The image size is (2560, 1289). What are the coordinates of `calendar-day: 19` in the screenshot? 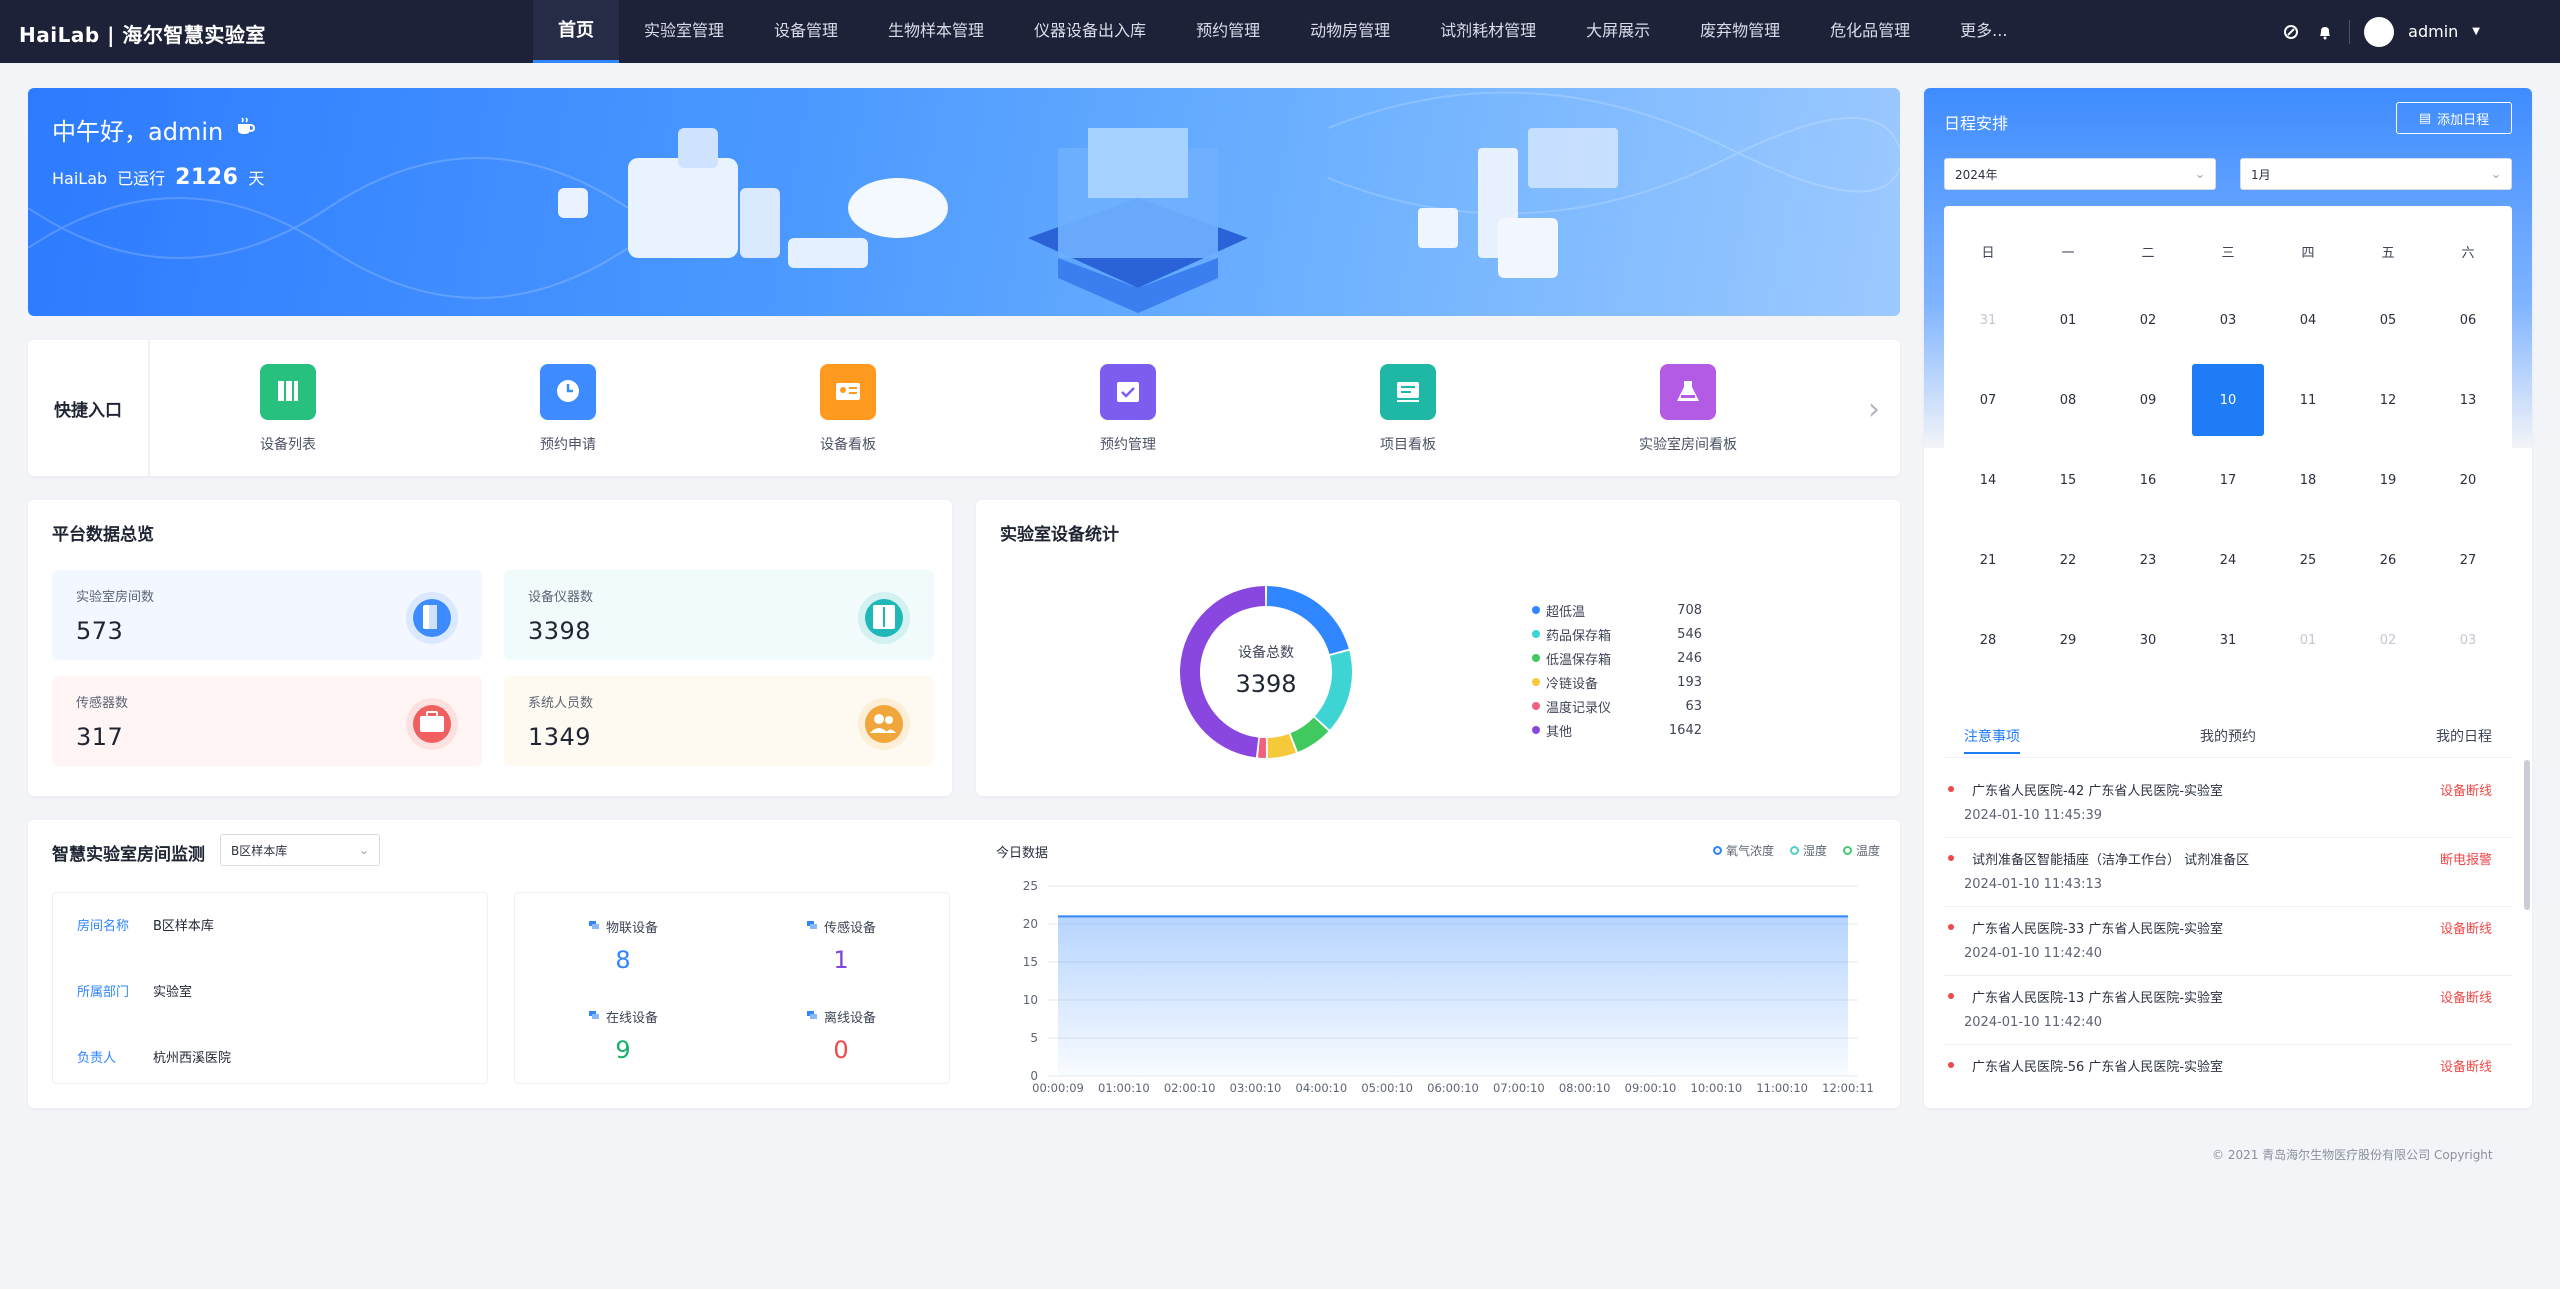 It's located at (2388, 480).